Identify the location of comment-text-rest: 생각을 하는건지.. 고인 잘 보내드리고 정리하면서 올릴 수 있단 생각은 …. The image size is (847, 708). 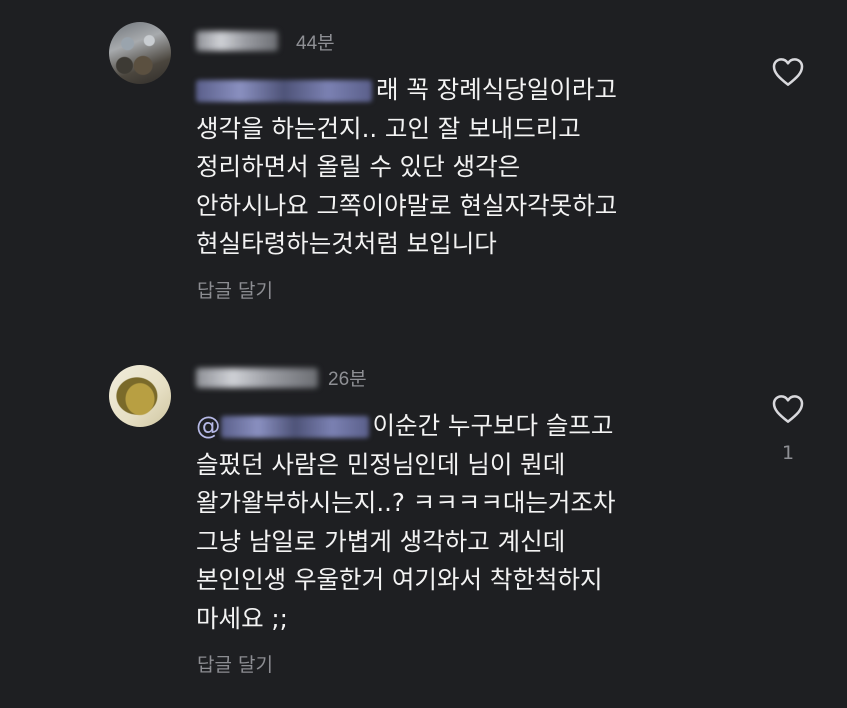
(407, 186).